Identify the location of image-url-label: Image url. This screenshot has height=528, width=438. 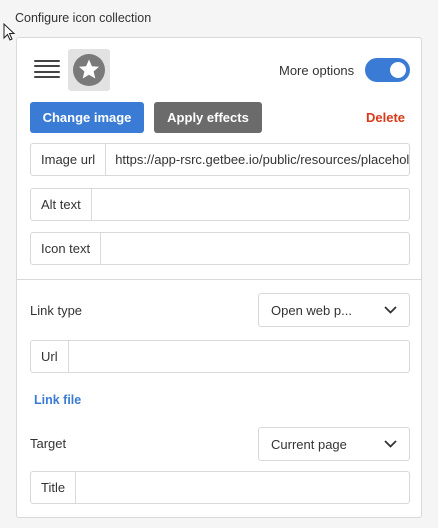
(69, 159).